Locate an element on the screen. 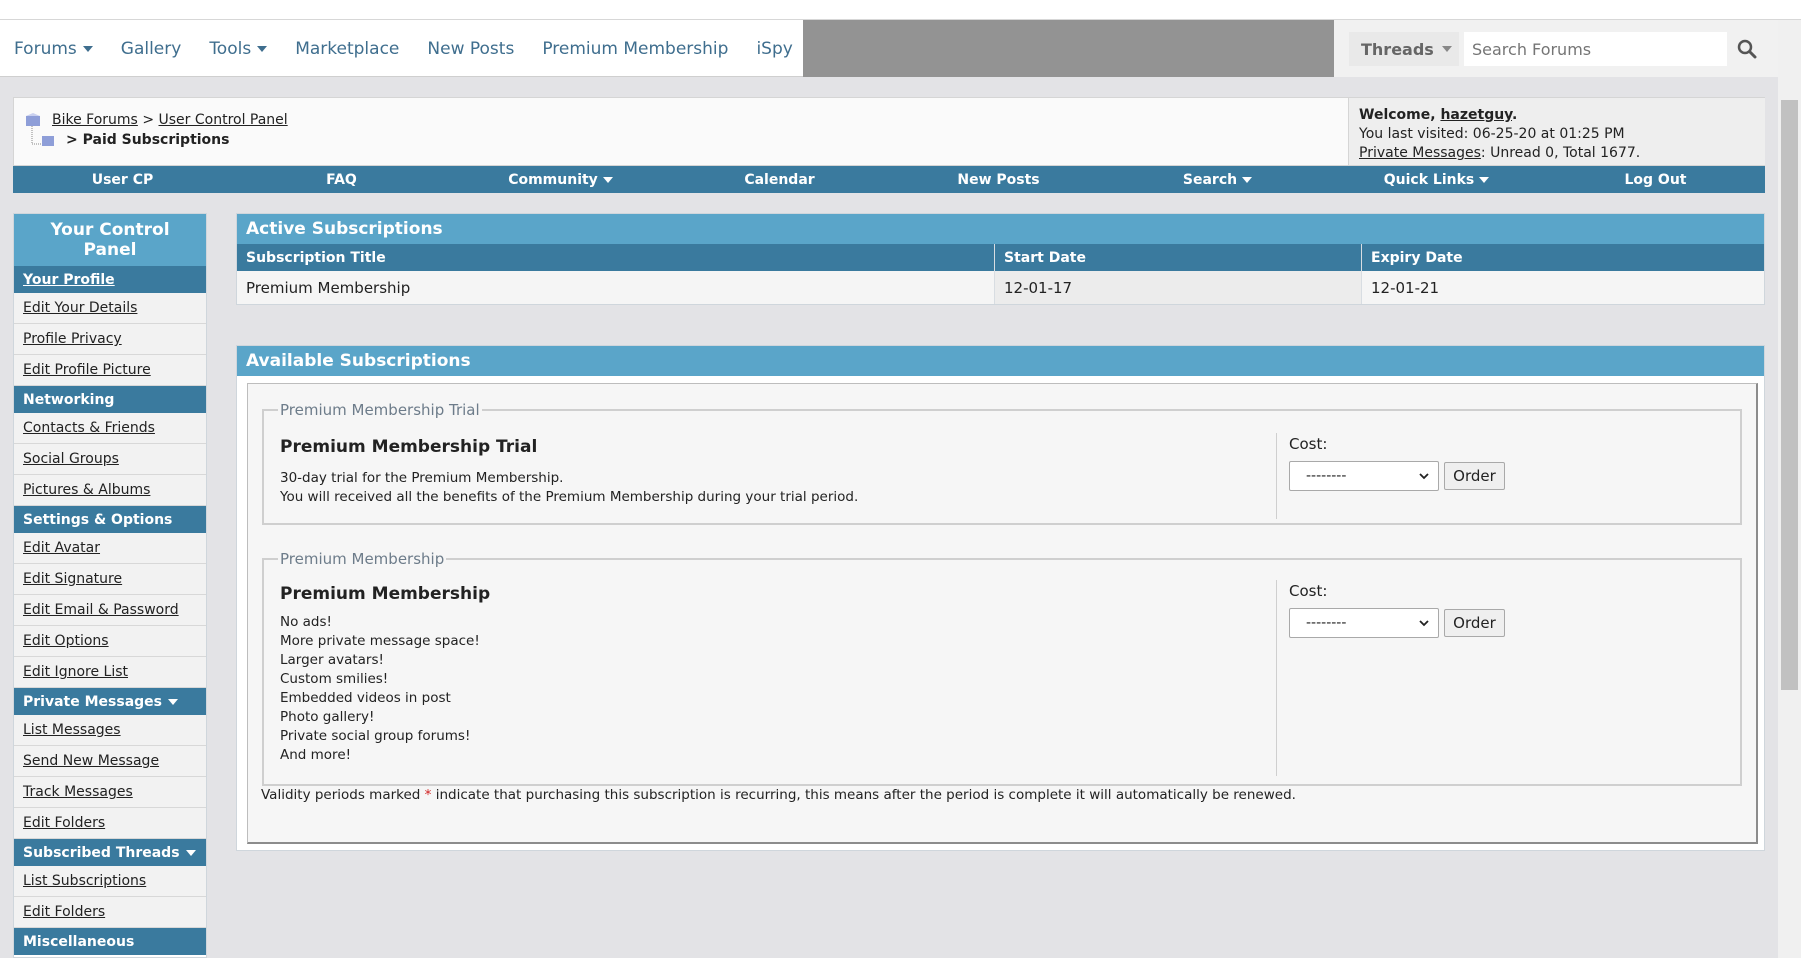 This screenshot has width=1801, height=958. private-messages-link: Private Messages is located at coordinates (1420, 153).